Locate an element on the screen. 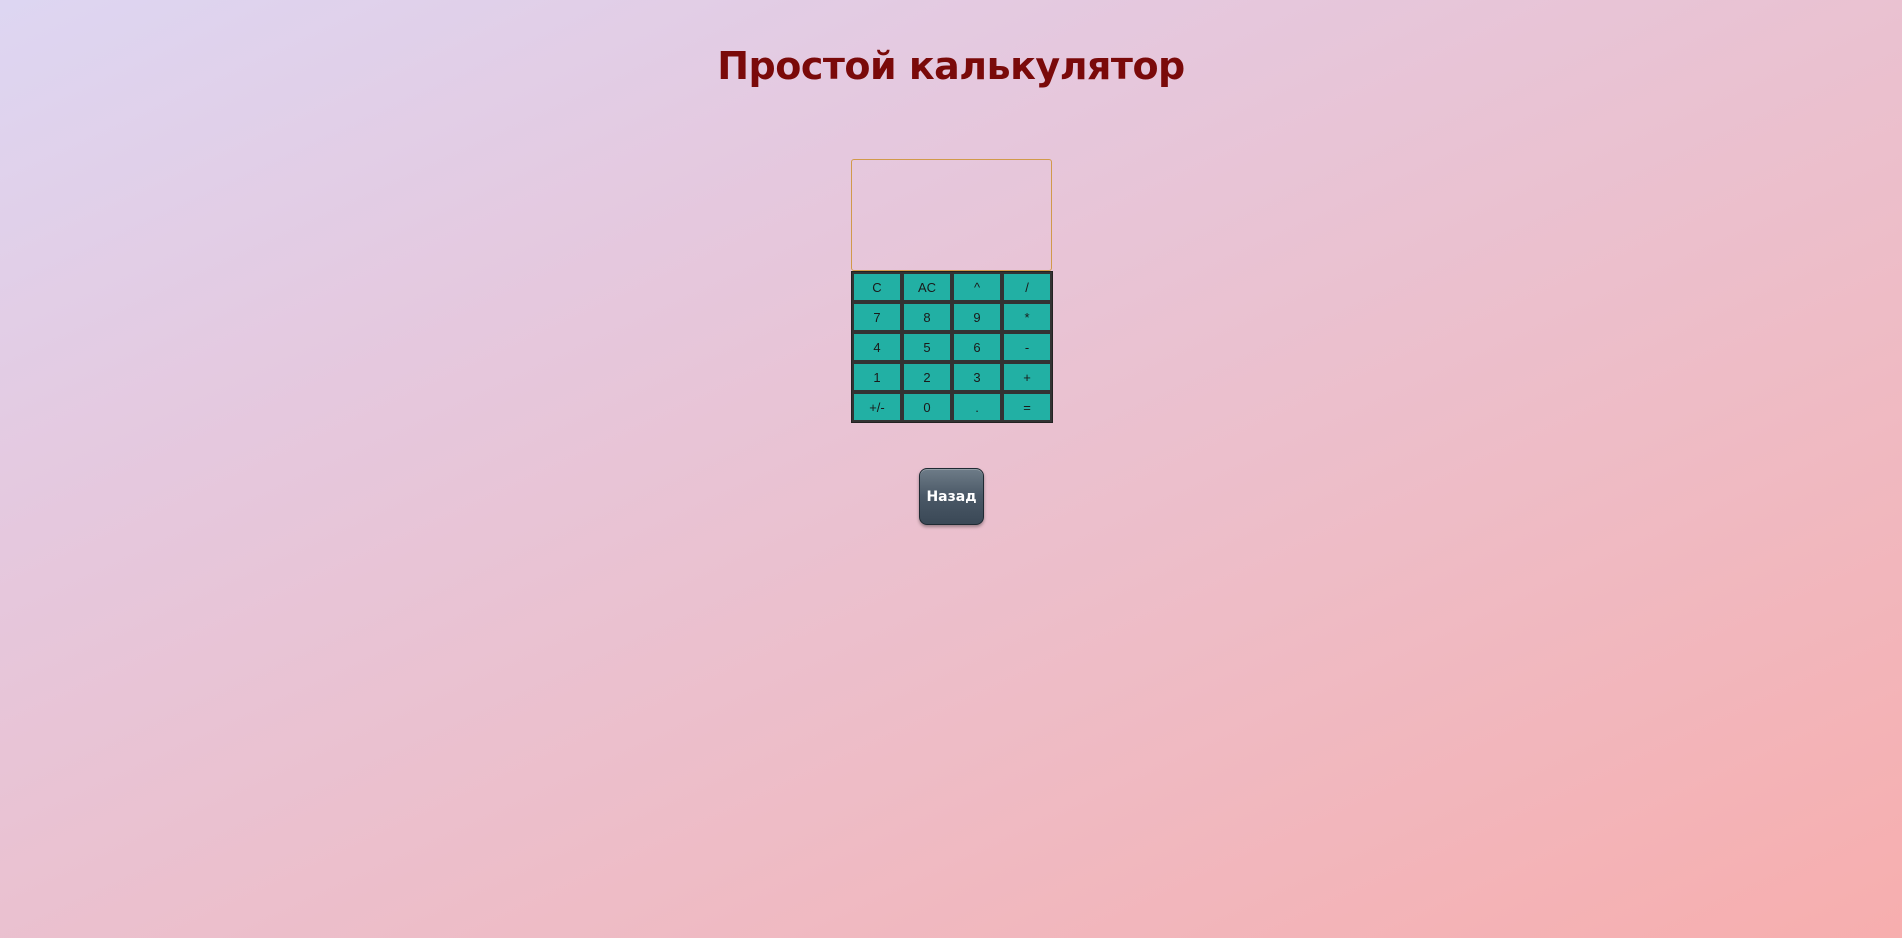 The width and height of the screenshot is (1902, 938). key-4: 4 is located at coordinates (877, 347).